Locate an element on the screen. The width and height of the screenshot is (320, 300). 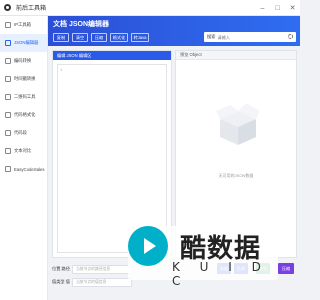
expand-button: 展开 is located at coordinates (267, 37).